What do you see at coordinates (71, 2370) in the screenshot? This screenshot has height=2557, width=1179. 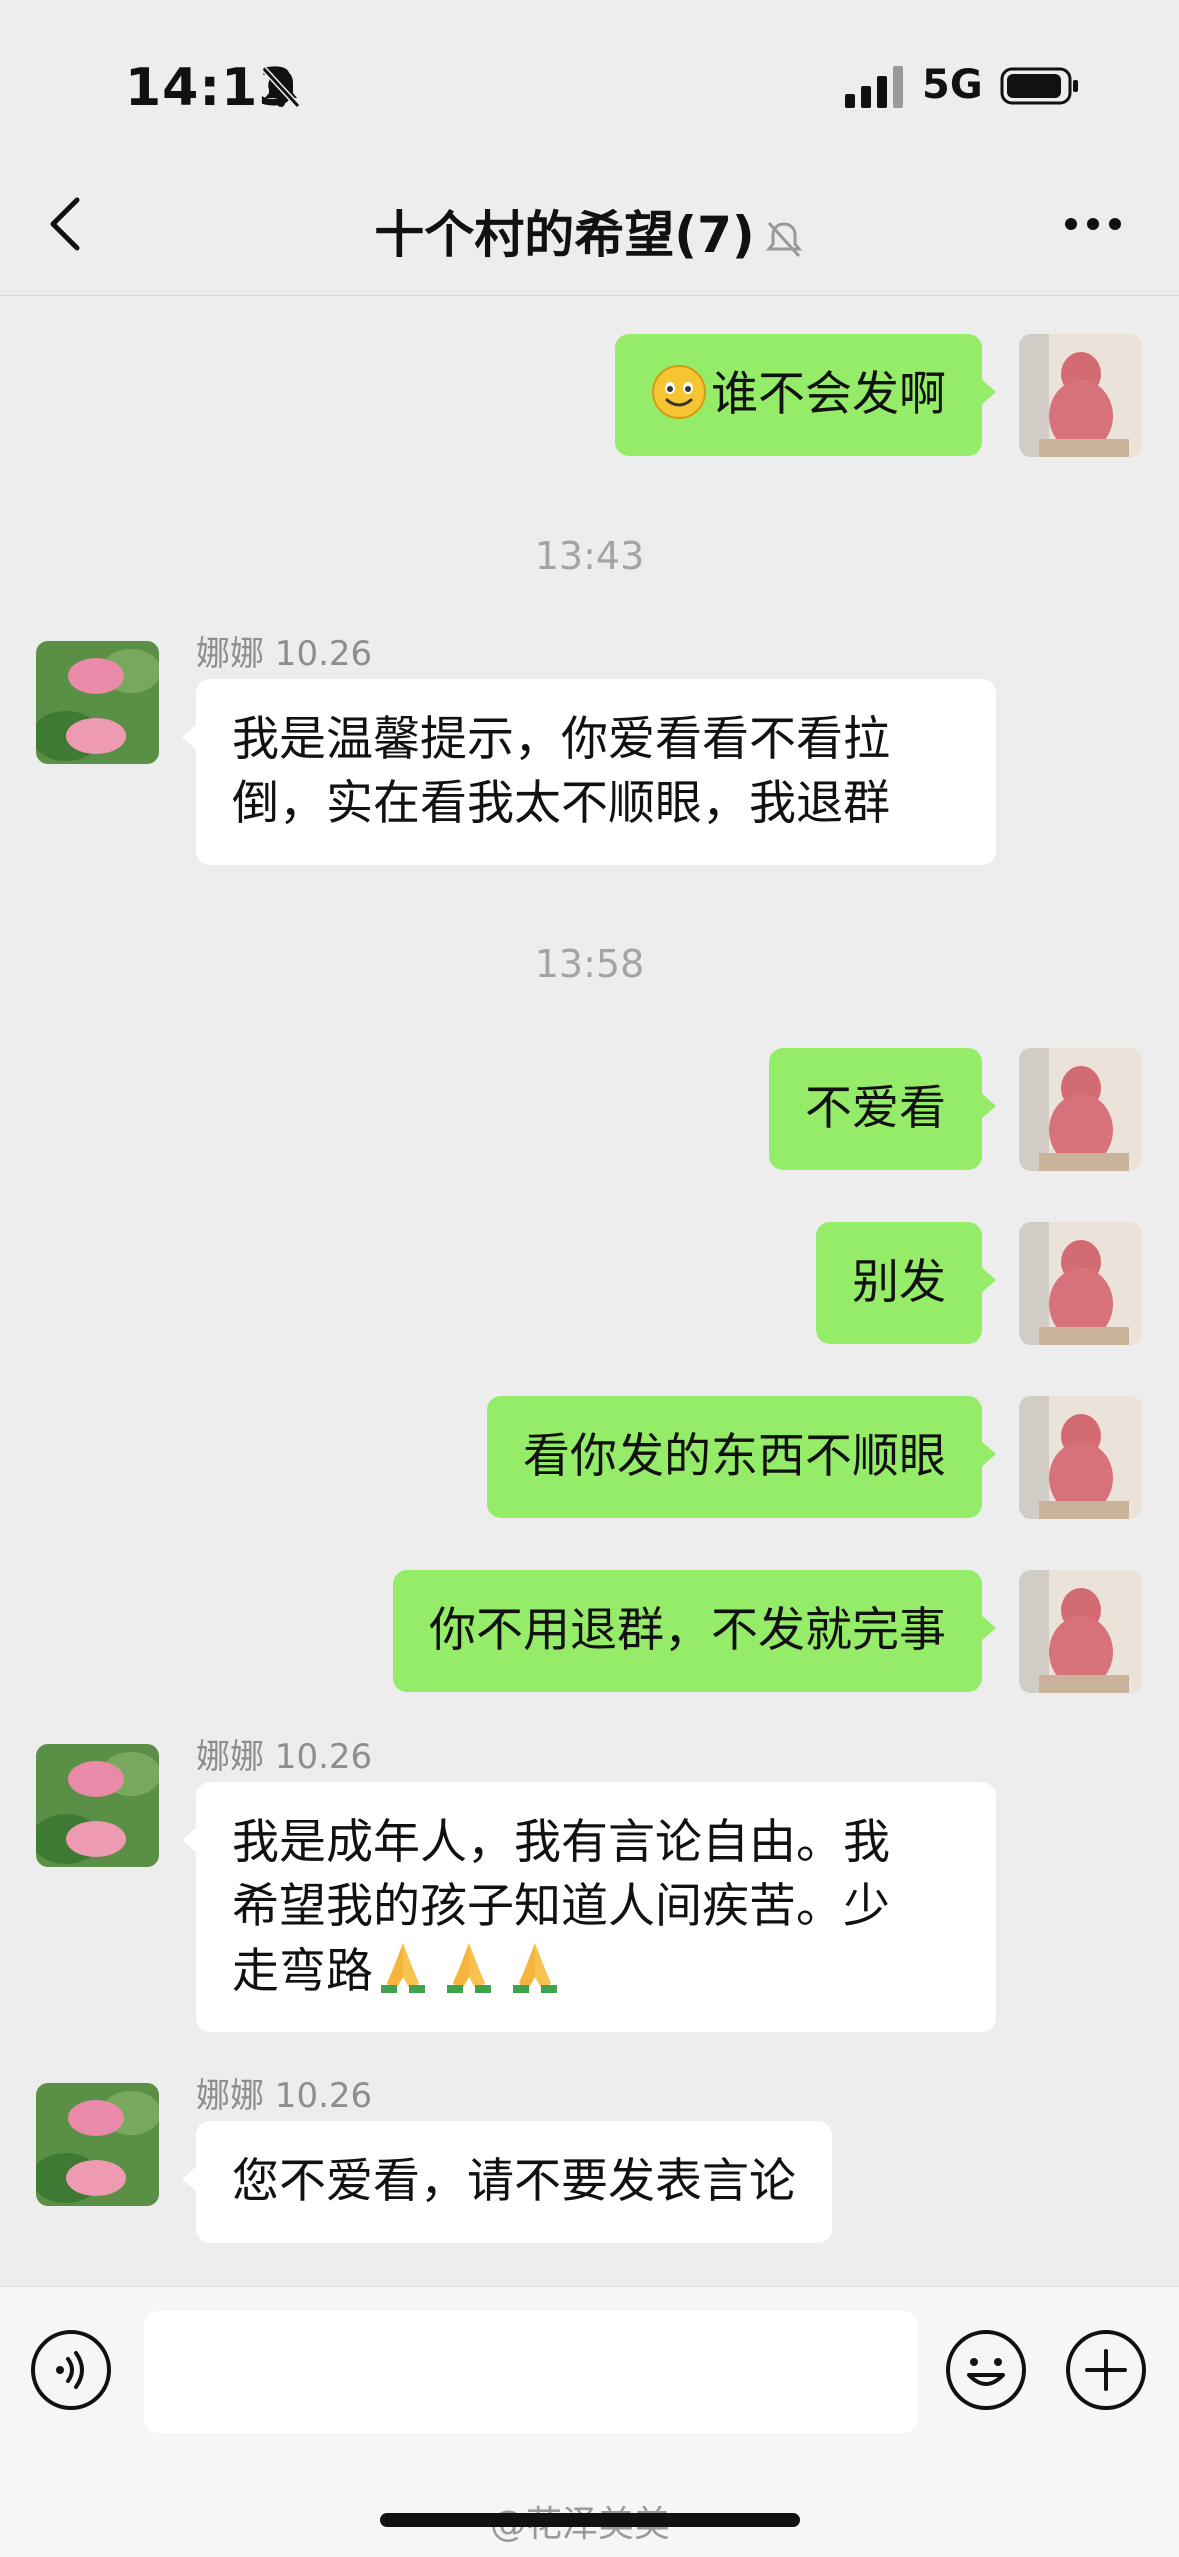 I see `voice-icon` at bounding box center [71, 2370].